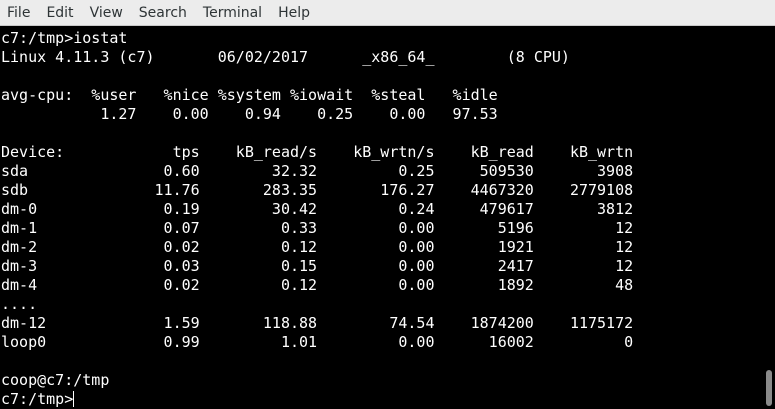  I want to click on menu-file: File, so click(19, 13).